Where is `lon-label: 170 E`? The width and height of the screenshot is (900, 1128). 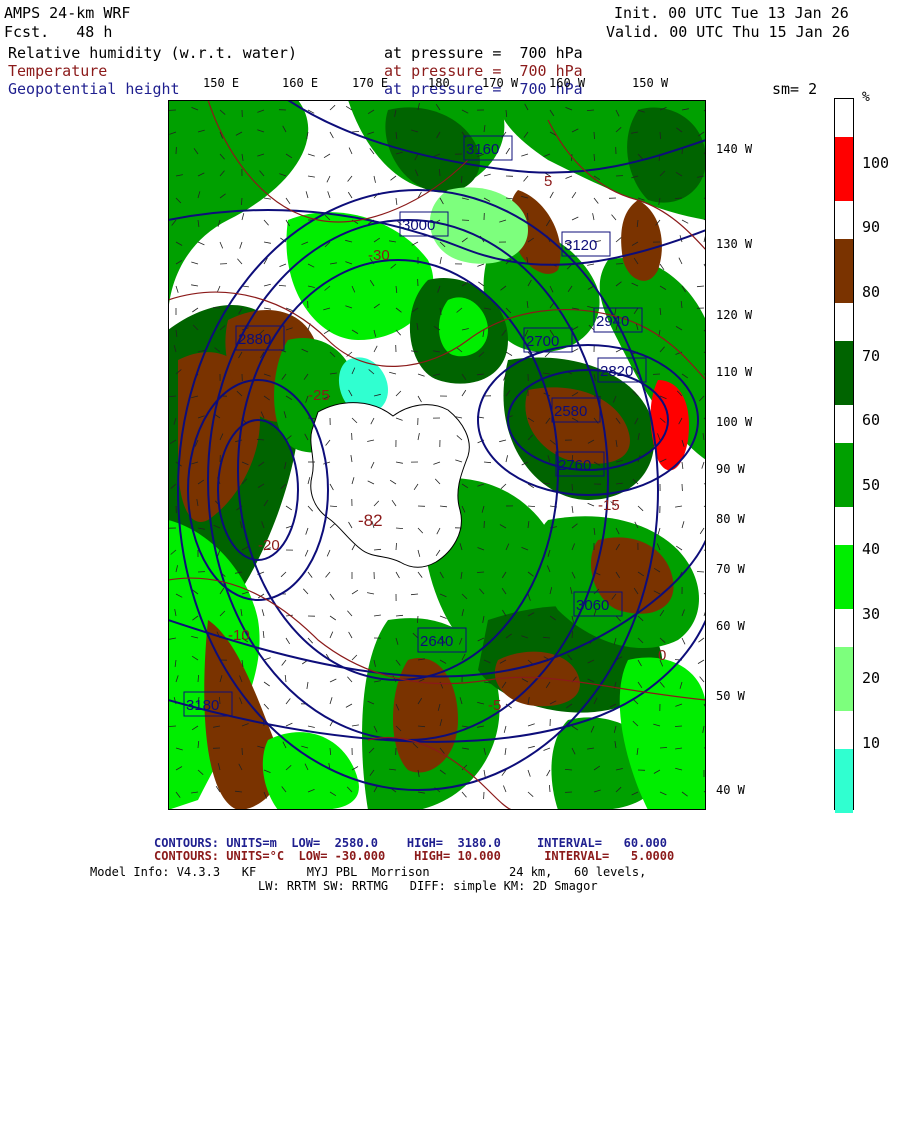
lon-label: 170 E is located at coordinates (370, 83).